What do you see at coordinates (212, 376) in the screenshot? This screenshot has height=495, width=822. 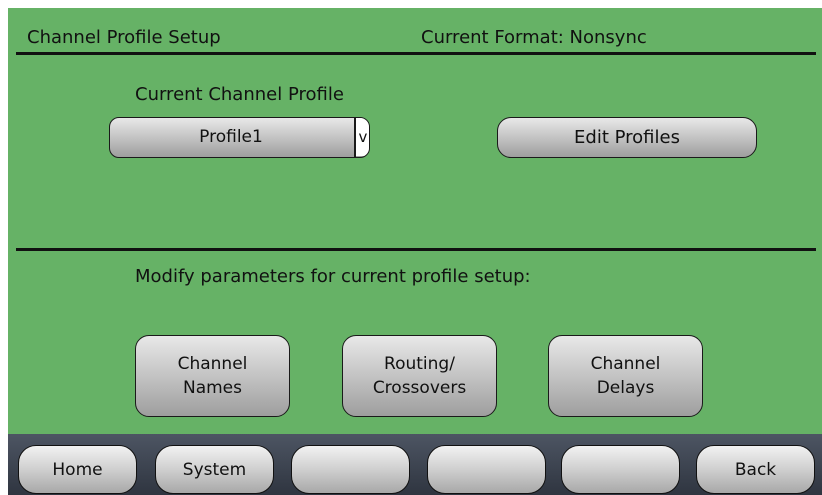 I see `channel-names-button: Channel Names` at bounding box center [212, 376].